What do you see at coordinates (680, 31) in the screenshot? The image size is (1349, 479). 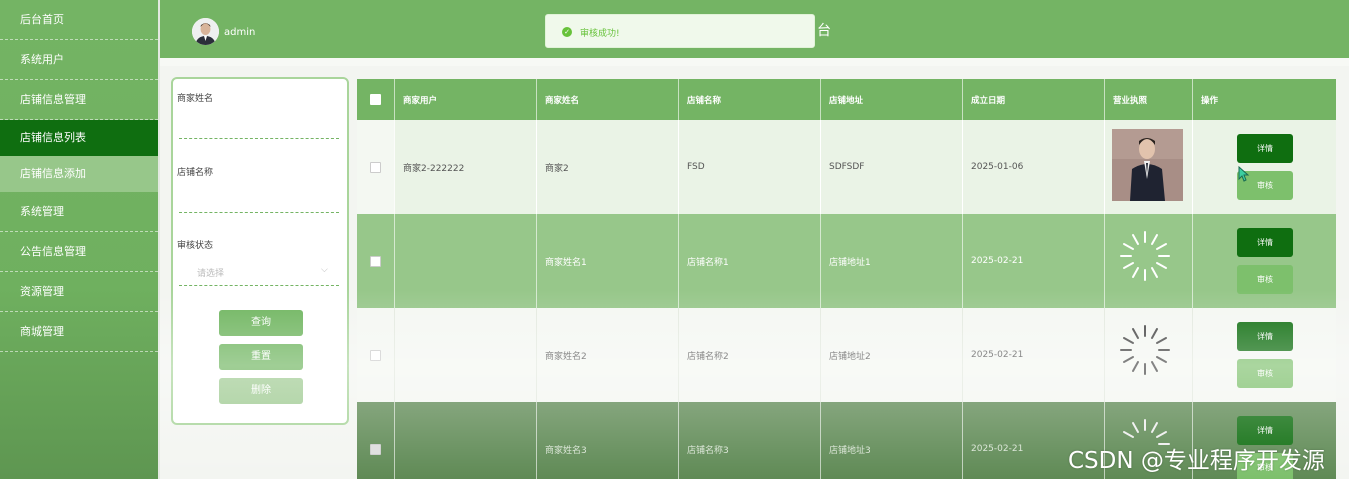 I see `success-toast: ✓ 审核成功!` at bounding box center [680, 31].